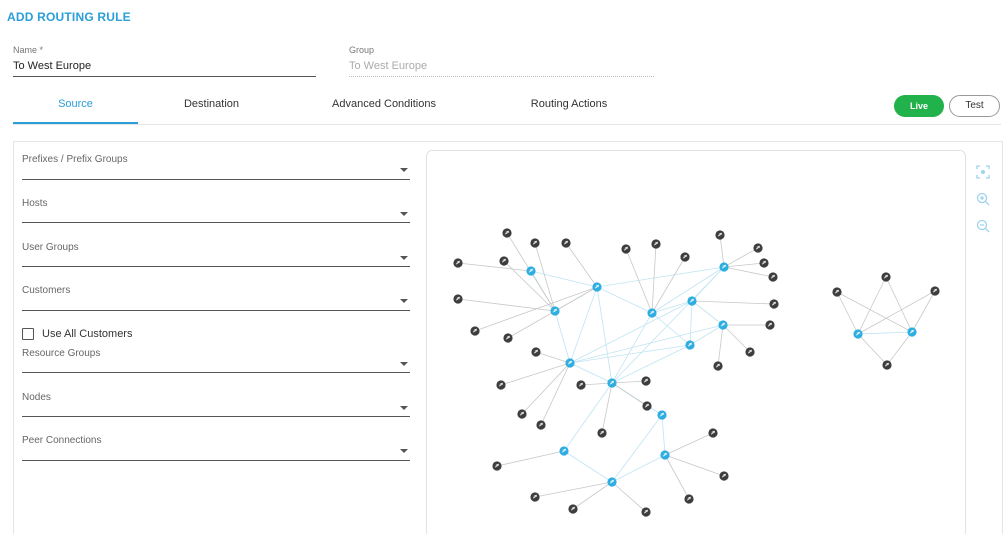 This screenshot has width=1007, height=534. What do you see at coordinates (983, 172) in the screenshot?
I see `focus-icon` at bounding box center [983, 172].